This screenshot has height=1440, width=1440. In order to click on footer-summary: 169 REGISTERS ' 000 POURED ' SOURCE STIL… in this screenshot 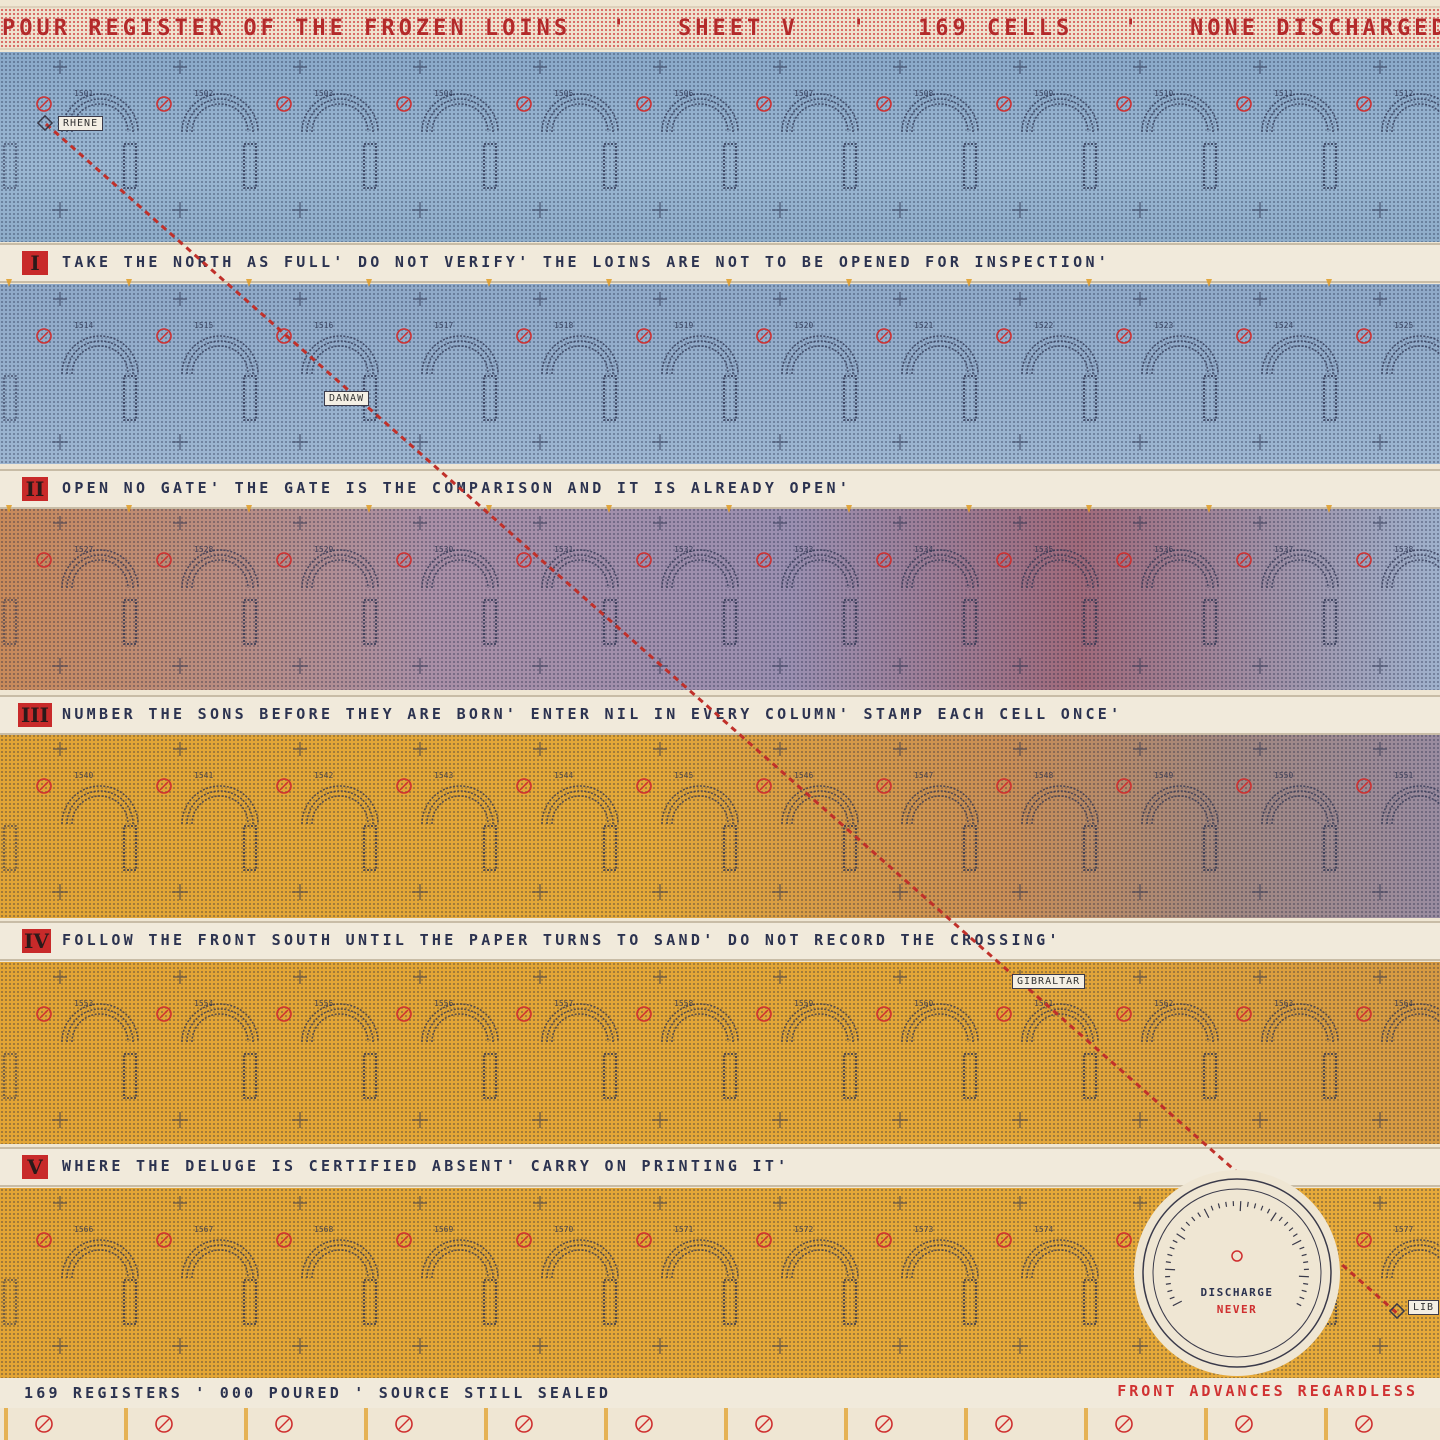, I will do `click(318, 1393)`.